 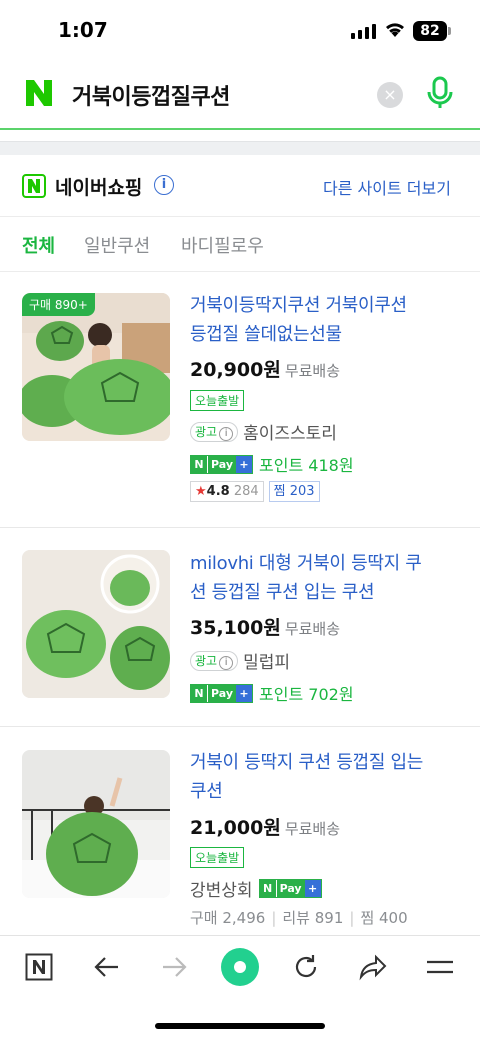 I want to click on purchase-count-badge: 구매 890+, so click(x=58, y=304).